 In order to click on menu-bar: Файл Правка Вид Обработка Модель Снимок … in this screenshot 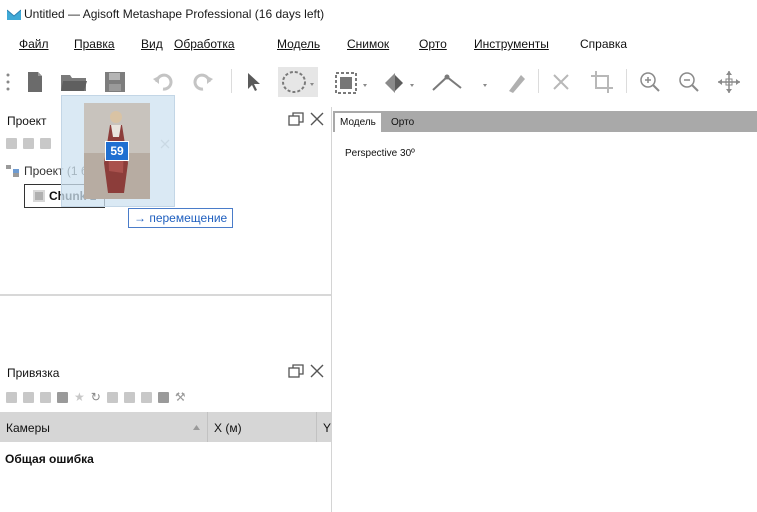, I will do `click(378, 45)`.